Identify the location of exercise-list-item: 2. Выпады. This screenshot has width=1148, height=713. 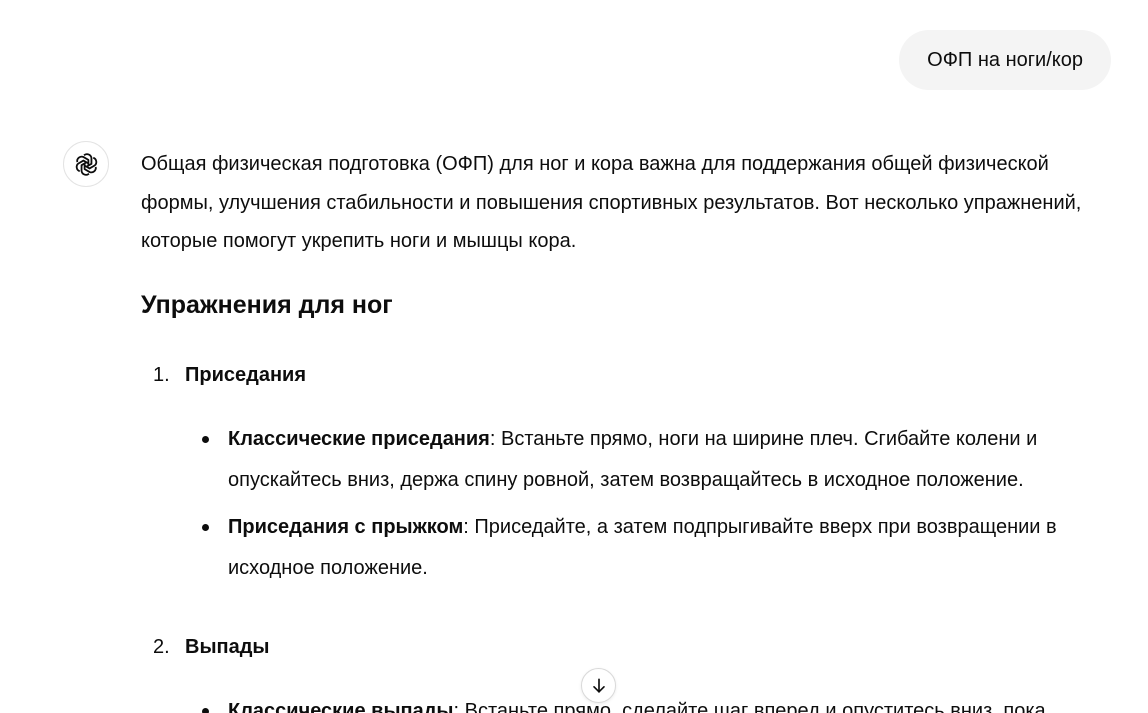
(626, 647).